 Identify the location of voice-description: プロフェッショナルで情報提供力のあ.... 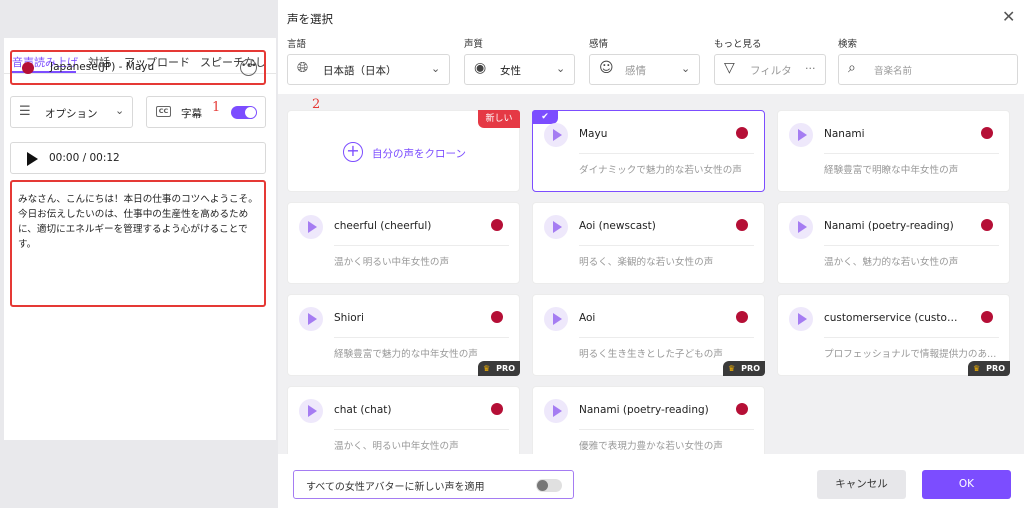
(910, 354).